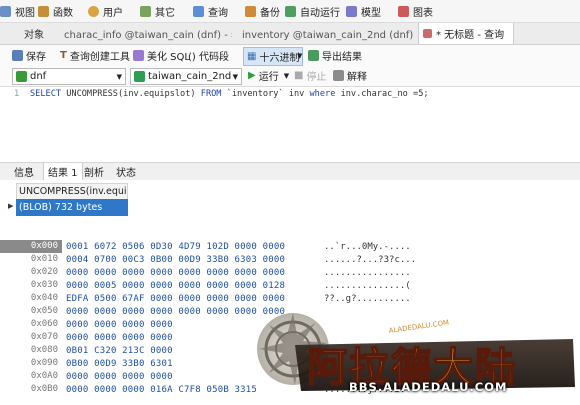  What do you see at coordinates (290, 210) in the screenshot?
I see `result-grid: UNCOMPRESS(inv.equips ▶ (BLOB) 732 bytes` at bounding box center [290, 210].